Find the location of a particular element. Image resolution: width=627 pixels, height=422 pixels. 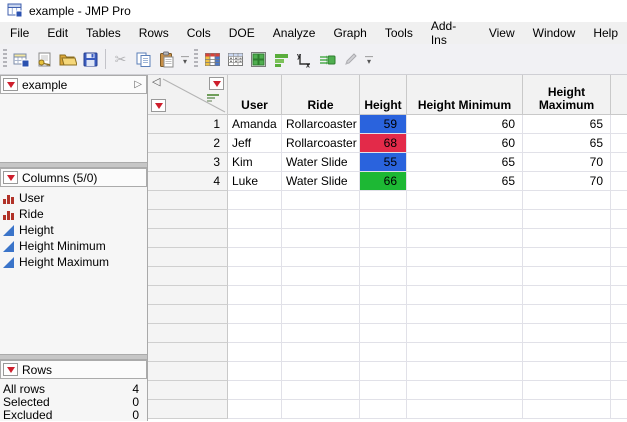

menu-graph: Graph is located at coordinates (349, 33).